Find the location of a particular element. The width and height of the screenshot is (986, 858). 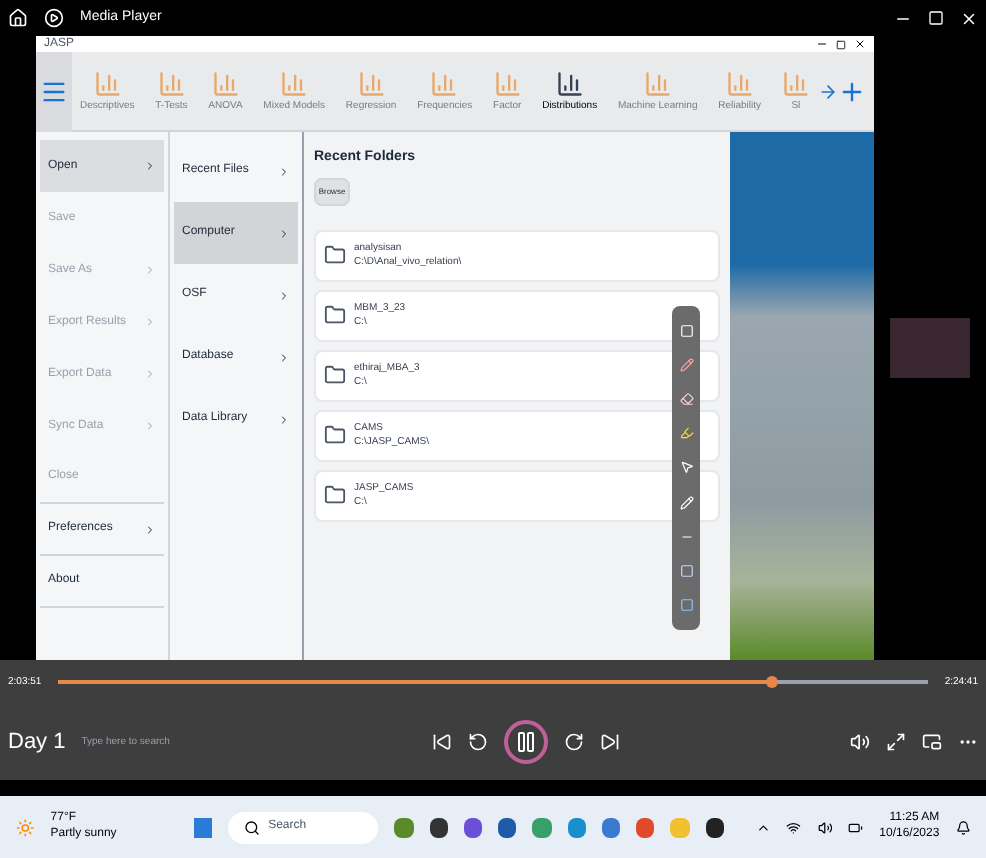

menu-button is located at coordinates (54, 91).